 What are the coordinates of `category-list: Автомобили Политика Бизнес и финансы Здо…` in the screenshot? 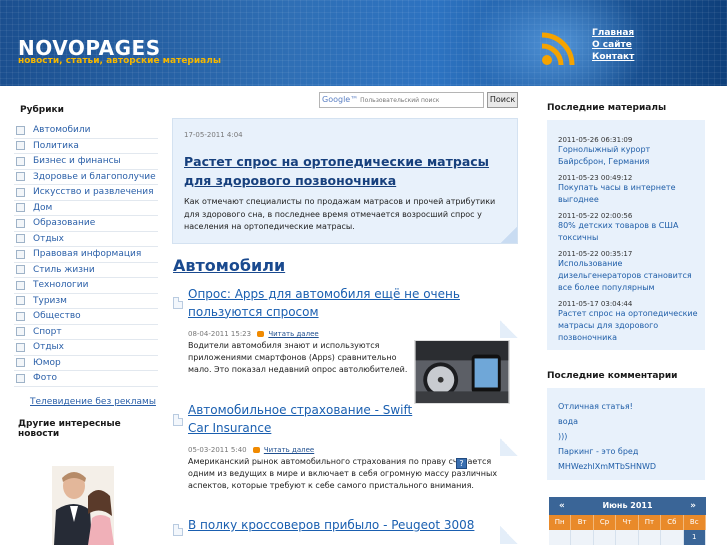 It's located at (86, 255).